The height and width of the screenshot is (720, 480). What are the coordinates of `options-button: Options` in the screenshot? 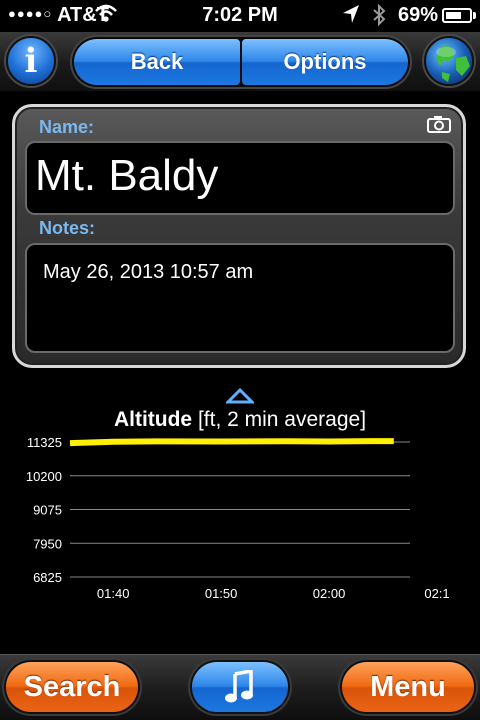 It's located at (325, 62).